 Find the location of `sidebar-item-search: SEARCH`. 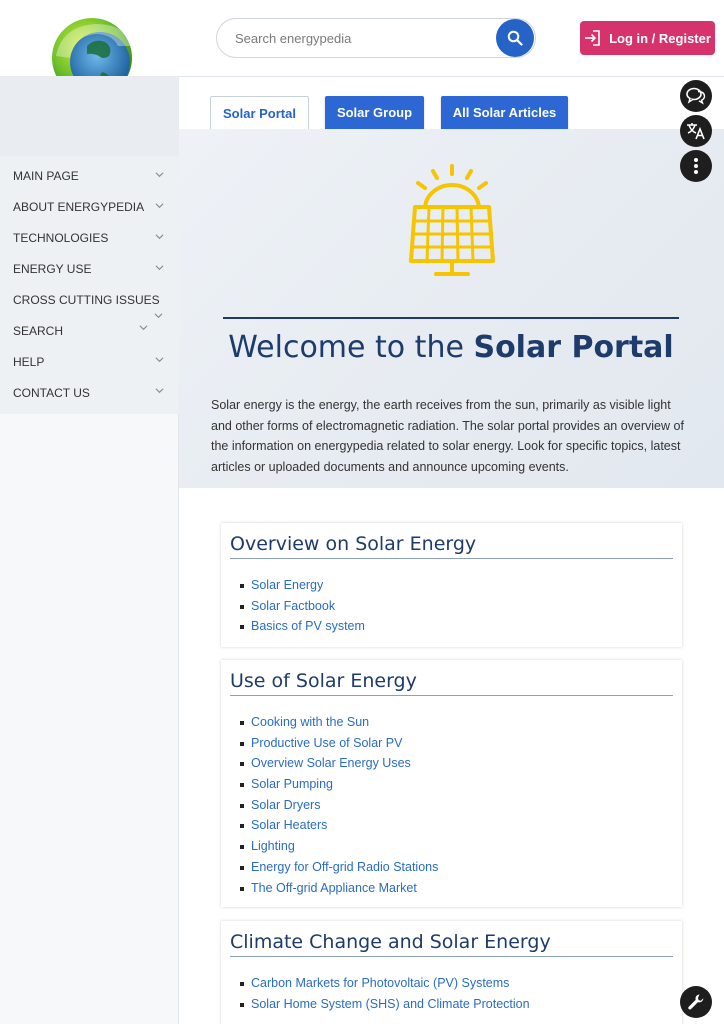

sidebar-item-search: SEARCH is located at coordinates (93, 334).